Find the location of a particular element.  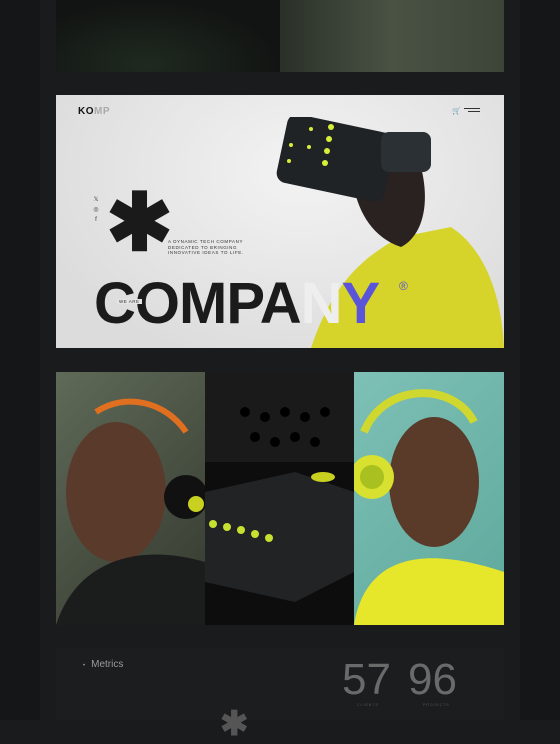

metrics-label: • Metrics is located at coordinates (103, 664).